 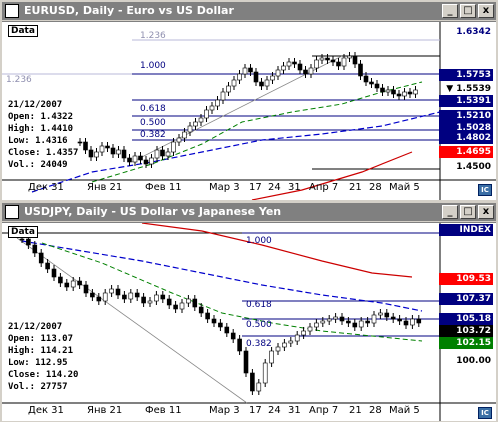 What do you see at coordinates (249, 11) in the screenshot?
I see `eurusd-title-bar: EURUSD, Daily - Euro vs US Dollar _ □ x` at bounding box center [249, 11].